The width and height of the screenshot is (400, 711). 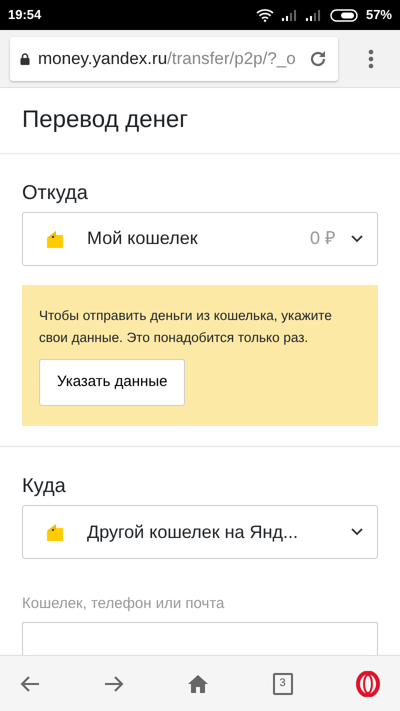 What do you see at coordinates (344, 15) in the screenshot?
I see `battery-icon` at bounding box center [344, 15].